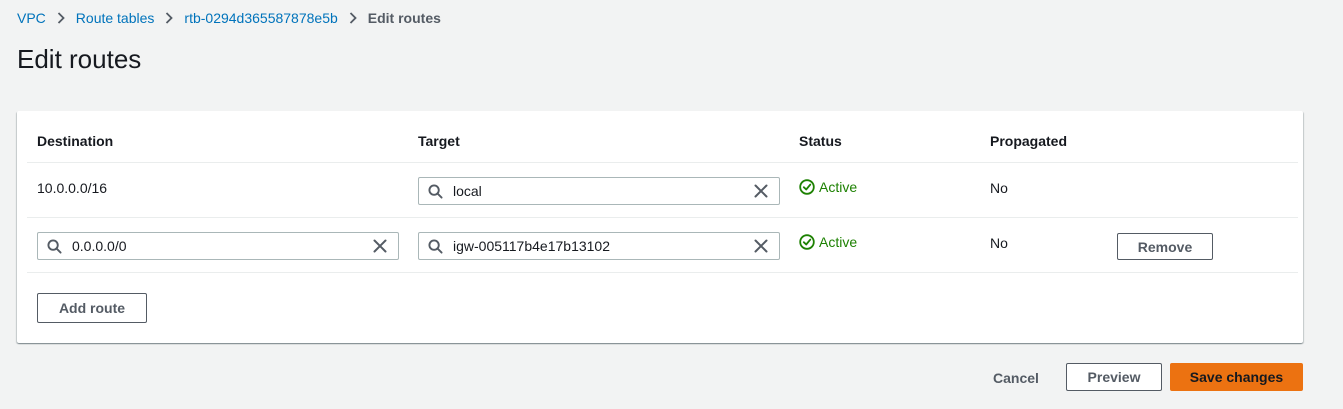  What do you see at coordinates (72, 188) in the screenshot?
I see `destination-value: 10.0.0.0/16` at bounding box center [72, 188].